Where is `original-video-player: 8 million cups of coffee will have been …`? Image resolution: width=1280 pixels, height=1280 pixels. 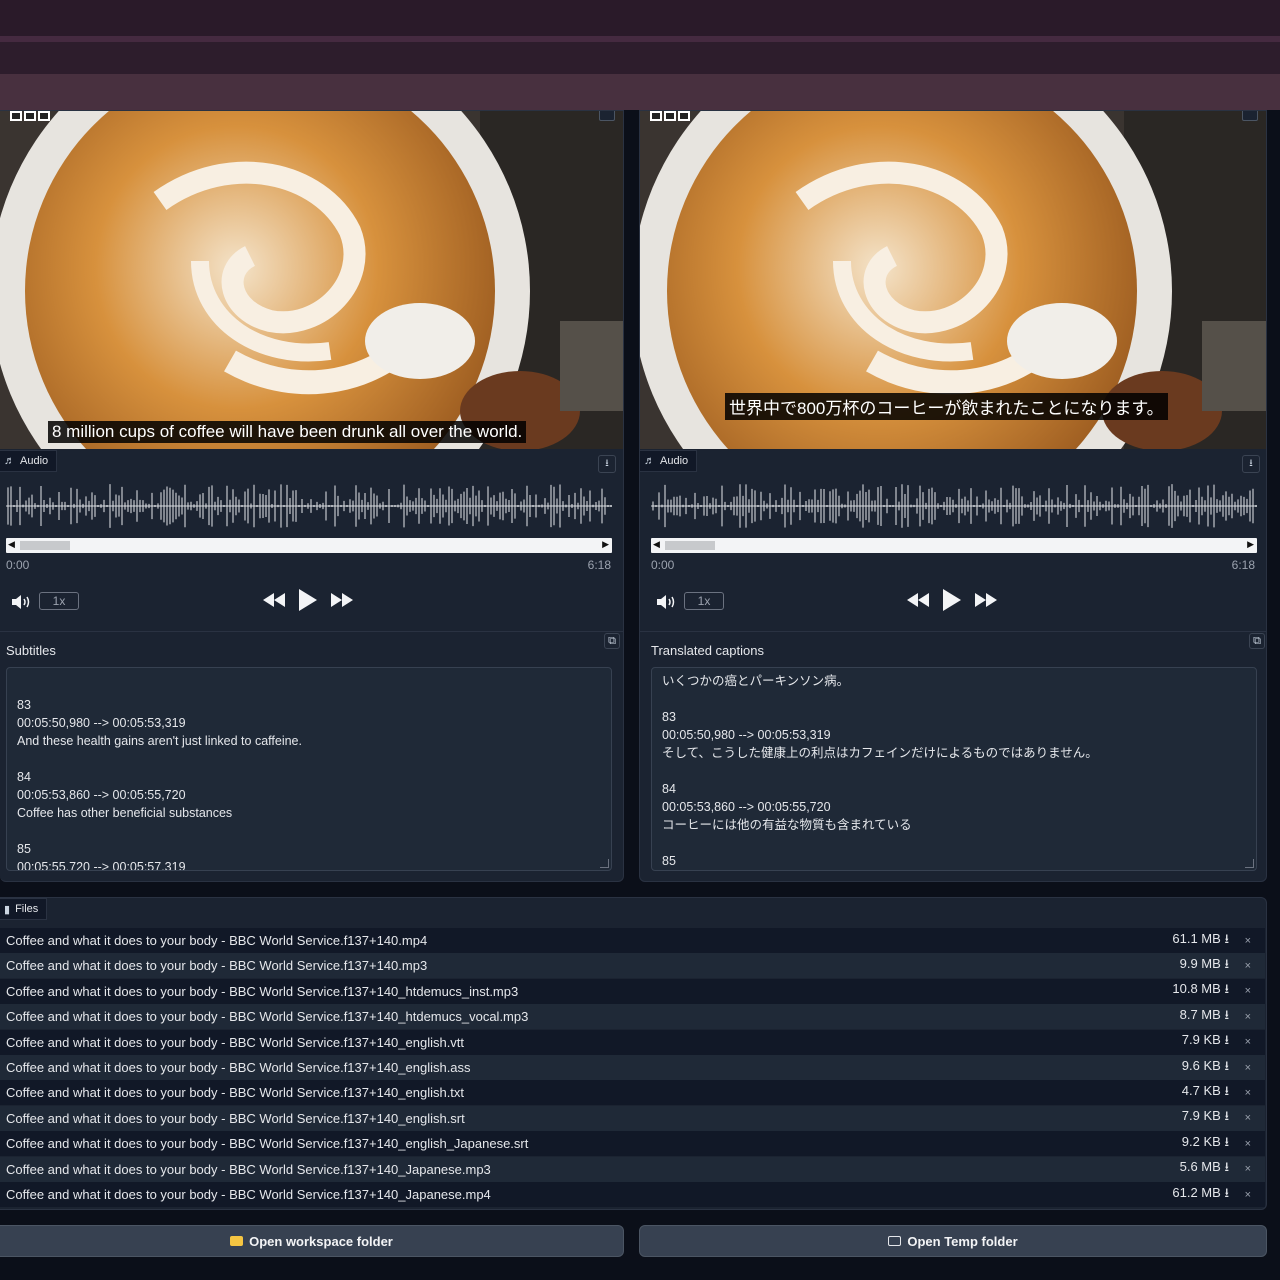
original-video-player: 8 million cups of coffee will have been … is located at coordinates (311, 280).